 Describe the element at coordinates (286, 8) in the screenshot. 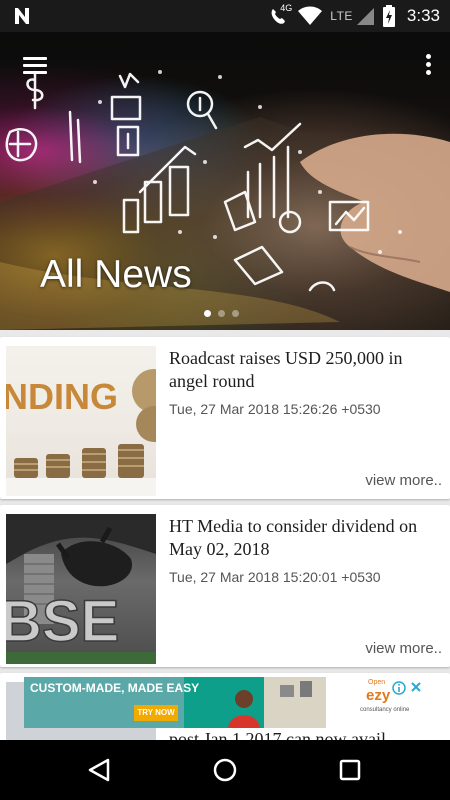

I see `network-4g-label: 4G` at that location.